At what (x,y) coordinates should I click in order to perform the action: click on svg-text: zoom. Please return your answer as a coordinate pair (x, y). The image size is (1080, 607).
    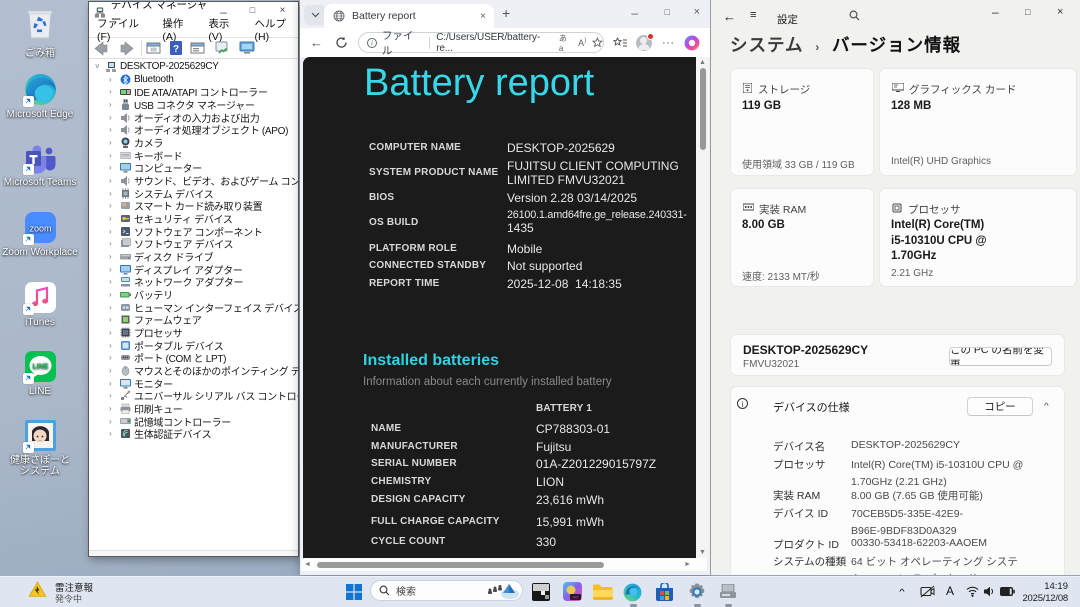
    Looking at the image, I should click on (40, 229).